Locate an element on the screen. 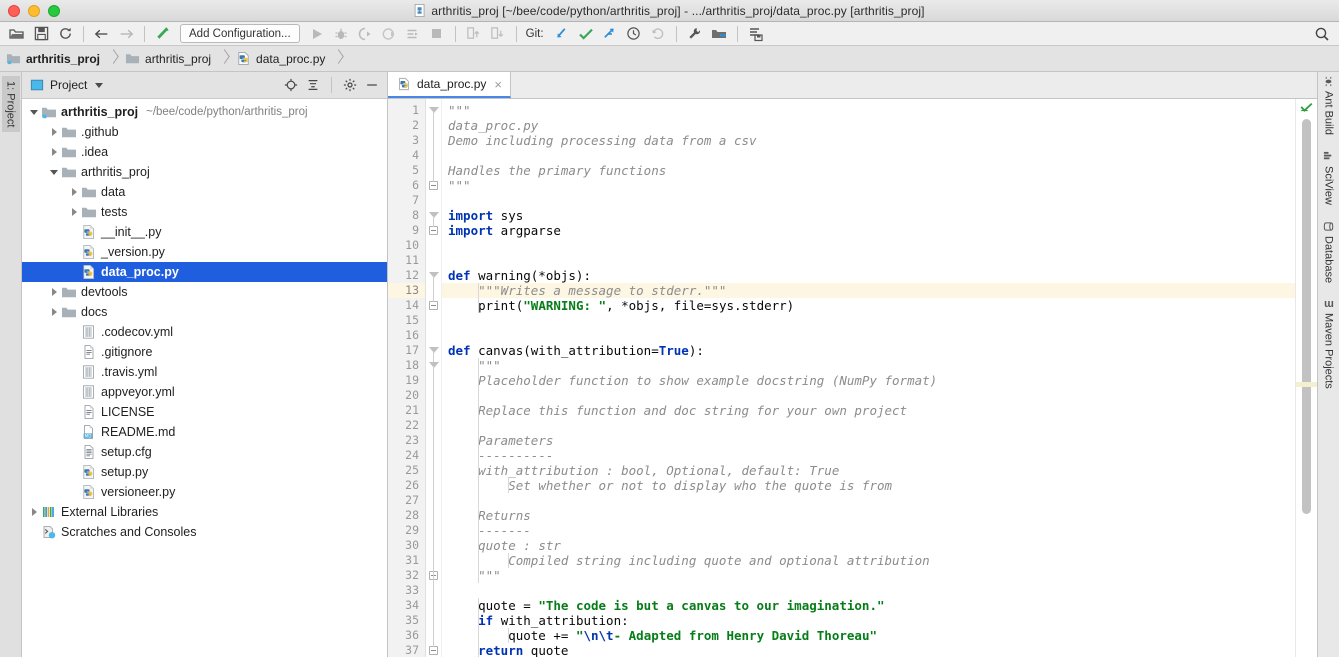 This screenshot has height=657, width=1339. fold-collapse-icon is located at coordinates (433, 230).